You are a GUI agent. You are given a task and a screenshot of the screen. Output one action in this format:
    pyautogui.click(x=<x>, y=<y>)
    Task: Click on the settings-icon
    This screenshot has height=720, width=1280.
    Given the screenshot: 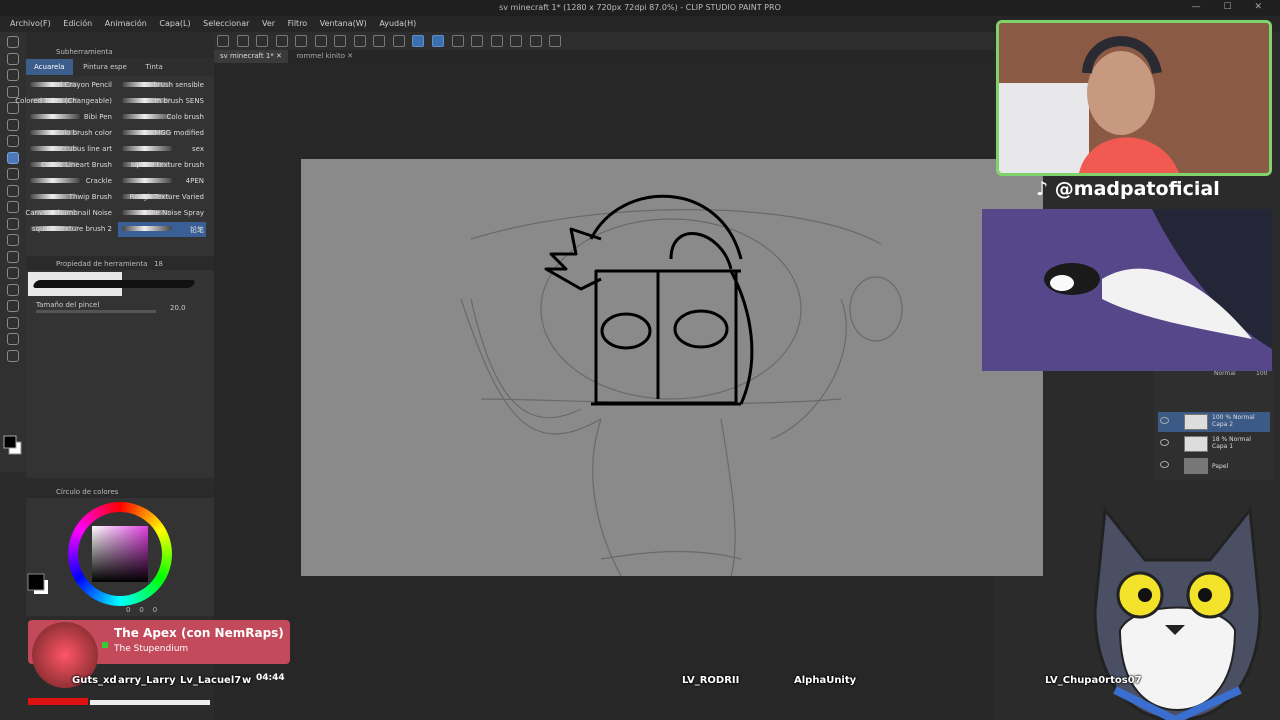 What is the action you would take?
    pyautogui.click(x=555, y=41)
    